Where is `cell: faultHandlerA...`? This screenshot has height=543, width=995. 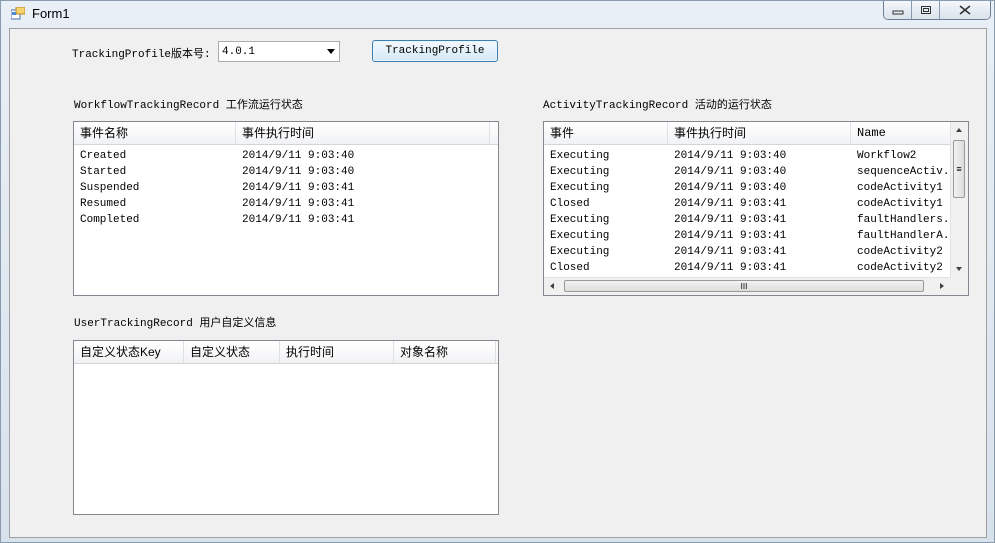
cell: faultHandlerA... is located at coordinates (904, 236).